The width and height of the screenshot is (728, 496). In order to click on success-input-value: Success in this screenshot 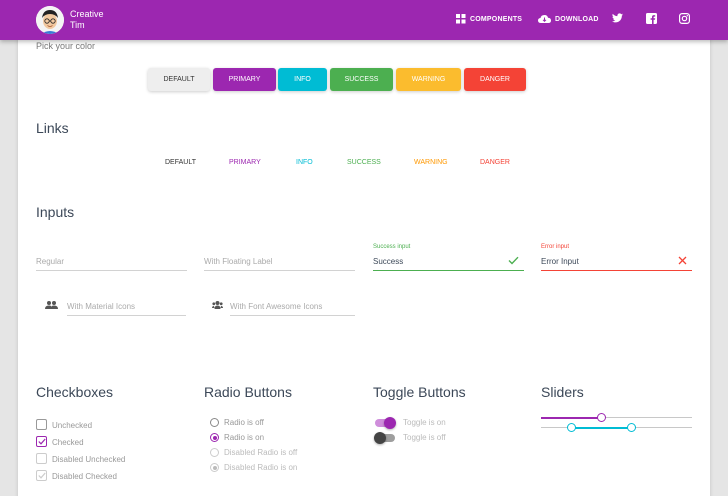, I will do `click(388, 261)`.